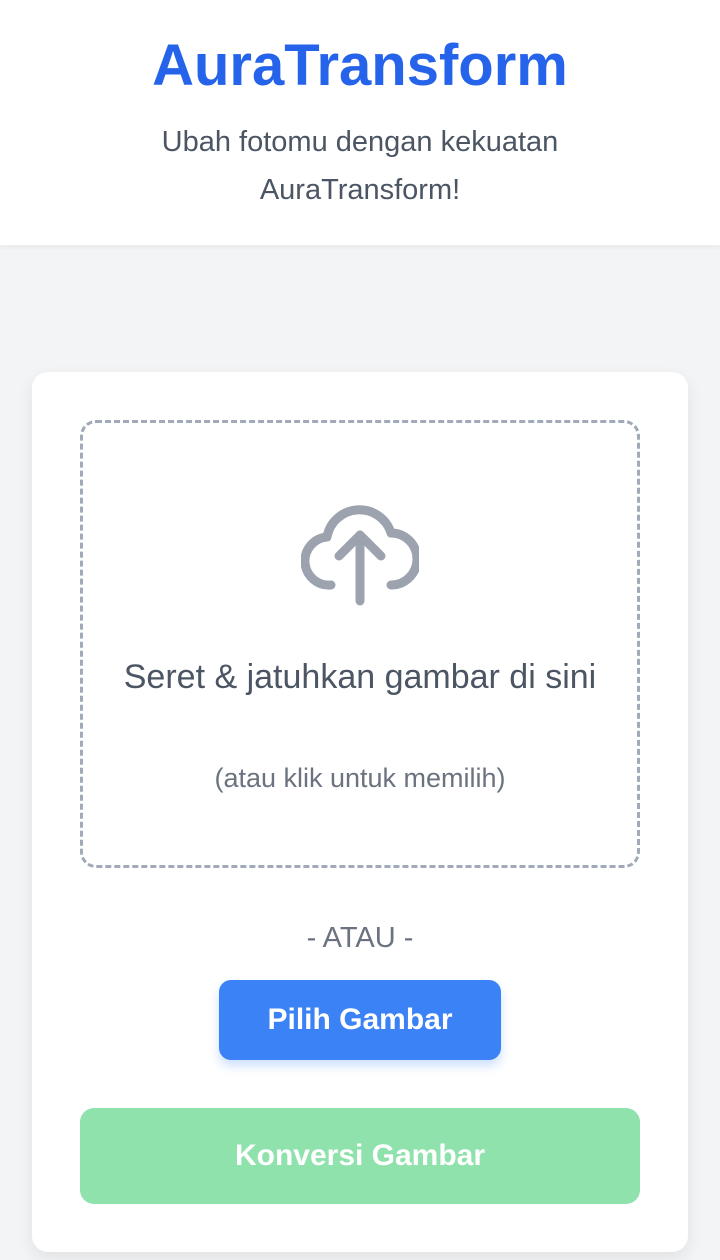  Describe the element at coordinates (360, 1020) in the screenshot. I see `choose-image-button: Pilih Gambar` at that location.